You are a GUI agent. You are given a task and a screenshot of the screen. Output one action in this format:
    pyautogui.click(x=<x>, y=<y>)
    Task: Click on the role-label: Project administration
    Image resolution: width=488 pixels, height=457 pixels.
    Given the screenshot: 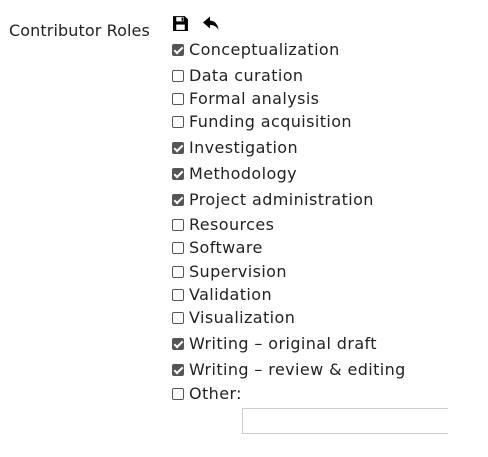 What is the action you would take?
    pyautogui.click(x=281, y=199)
    